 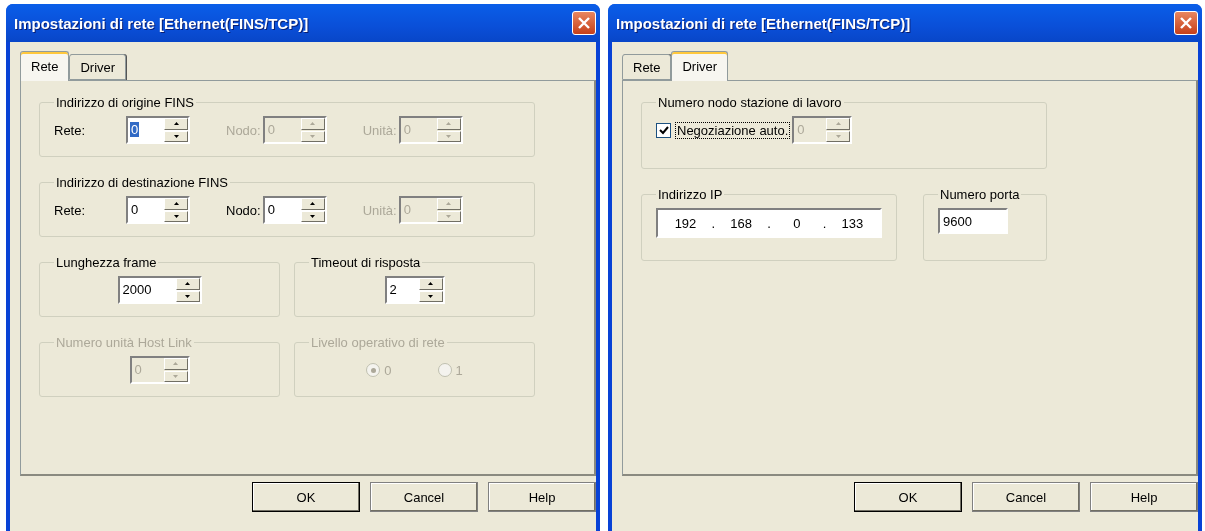 What do you see at coordinates (388, 370) in the screenshot?
I see `radio-label: 0` at bounding box center [388, 370].